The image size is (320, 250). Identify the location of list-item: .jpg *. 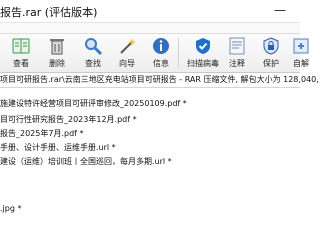
(150, 209).